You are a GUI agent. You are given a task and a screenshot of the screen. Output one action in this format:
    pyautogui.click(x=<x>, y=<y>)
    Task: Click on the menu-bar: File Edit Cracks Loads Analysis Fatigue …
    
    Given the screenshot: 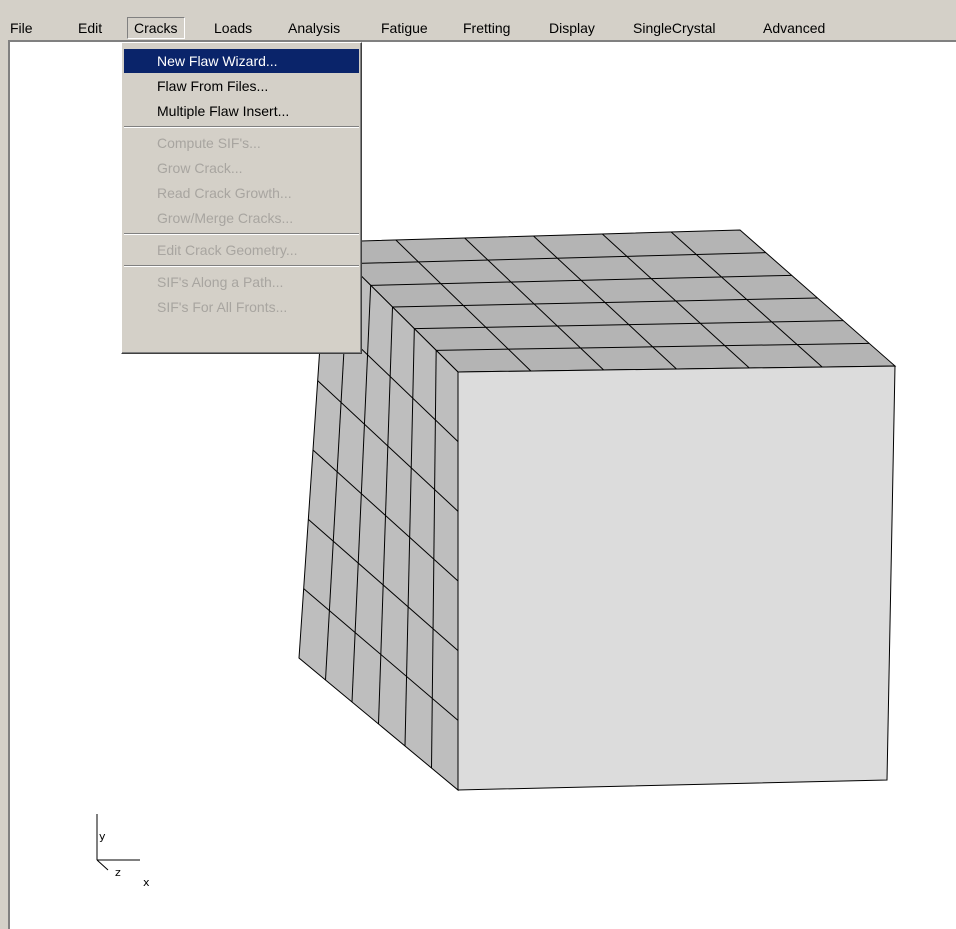 What is the action you would take?
    pyautogui.click(x=478, y=20)
    